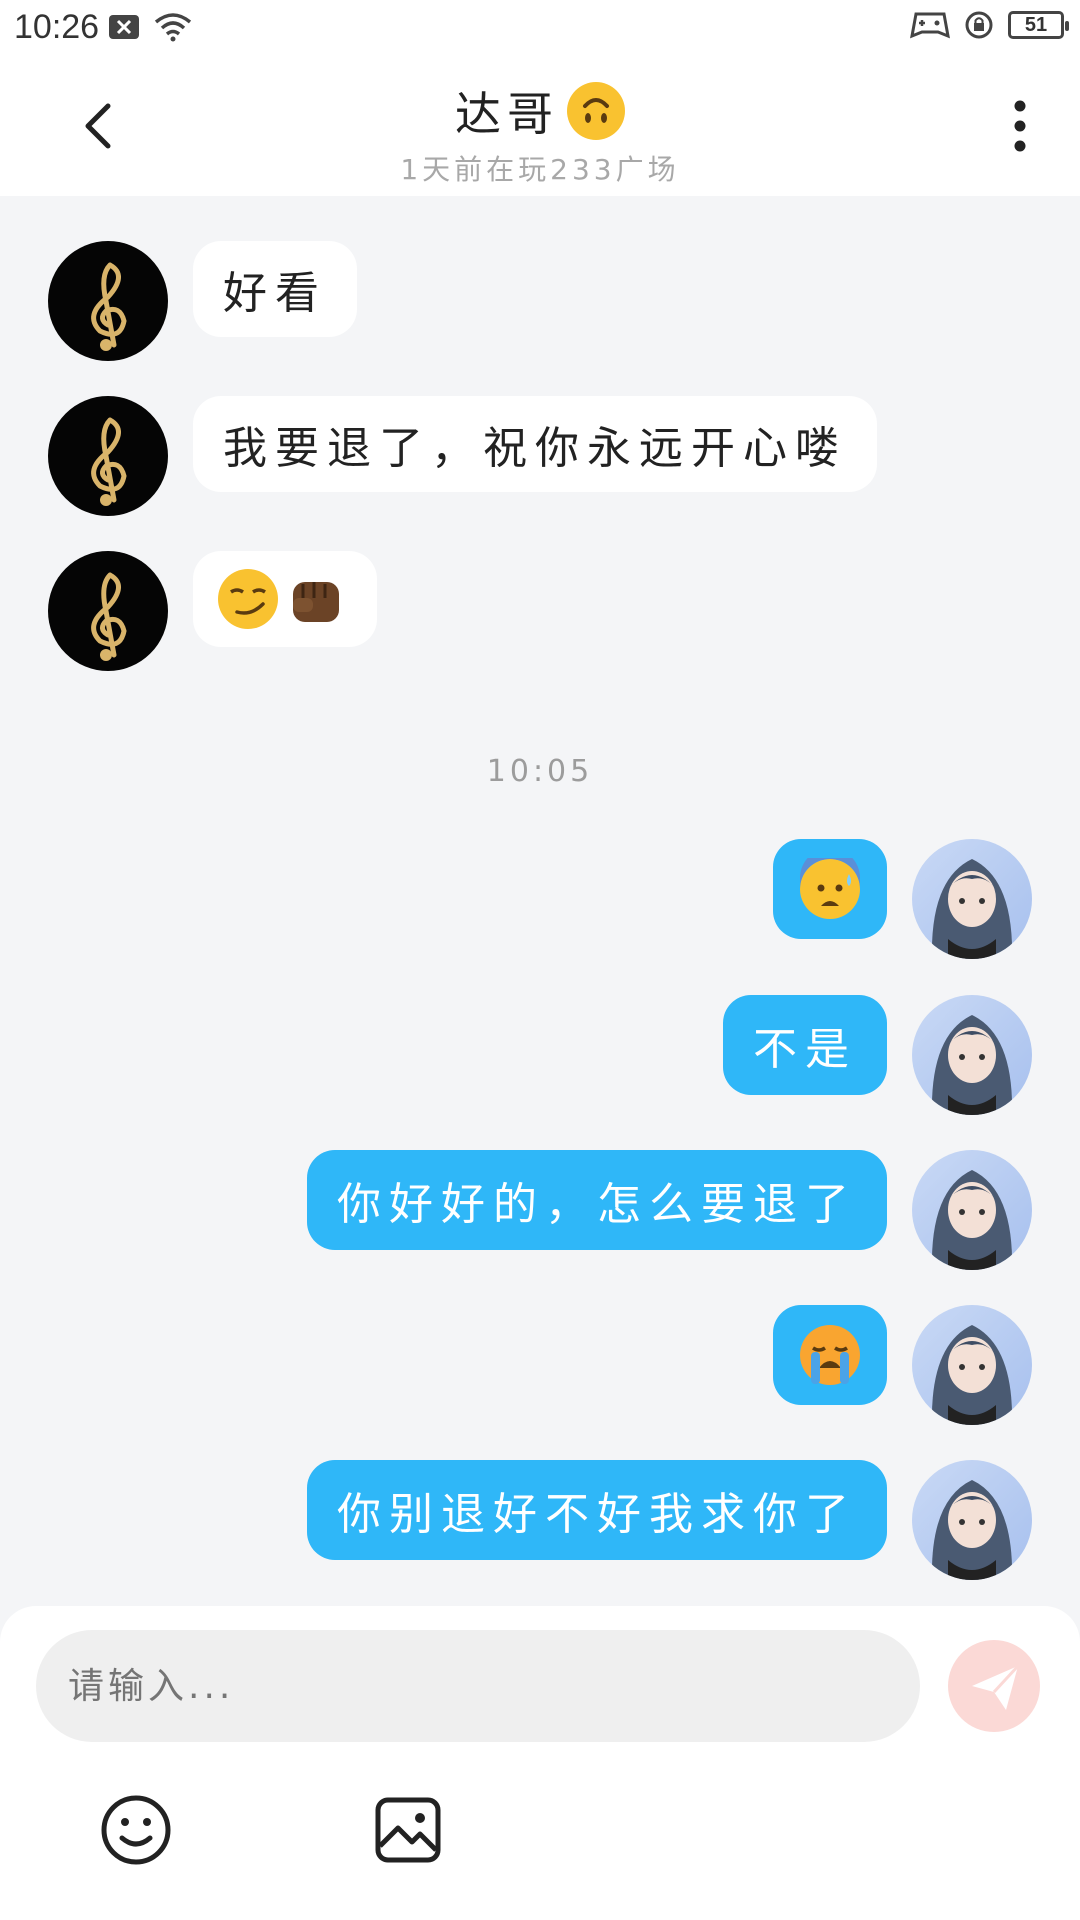 The height and width of the screenshot is (1920, 1080). Describe the element at coordinates (316, 599) in the screenshot. I see `fist-icon` at that location.